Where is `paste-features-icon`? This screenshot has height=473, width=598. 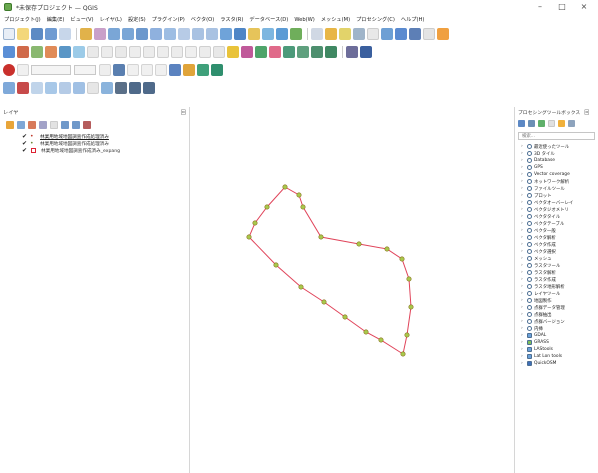 paste-features-icon is located at coordinates (121, 88).